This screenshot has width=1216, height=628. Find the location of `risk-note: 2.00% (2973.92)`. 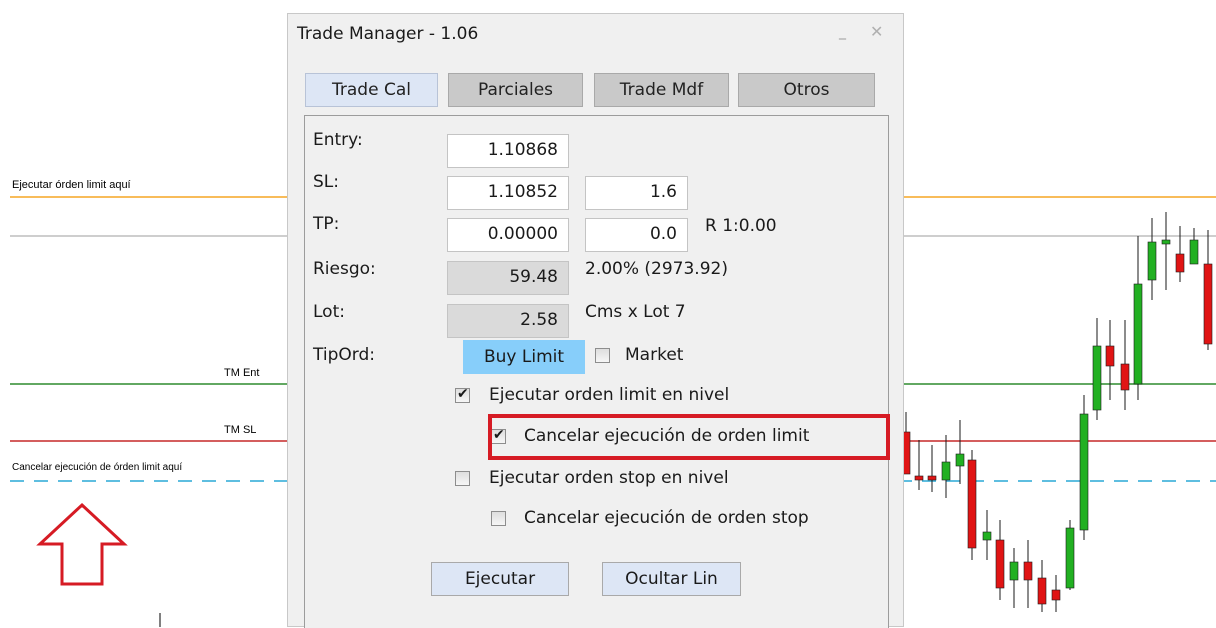

risk-note: 2.00% (2973.92) is located at coordinates (656, 269).